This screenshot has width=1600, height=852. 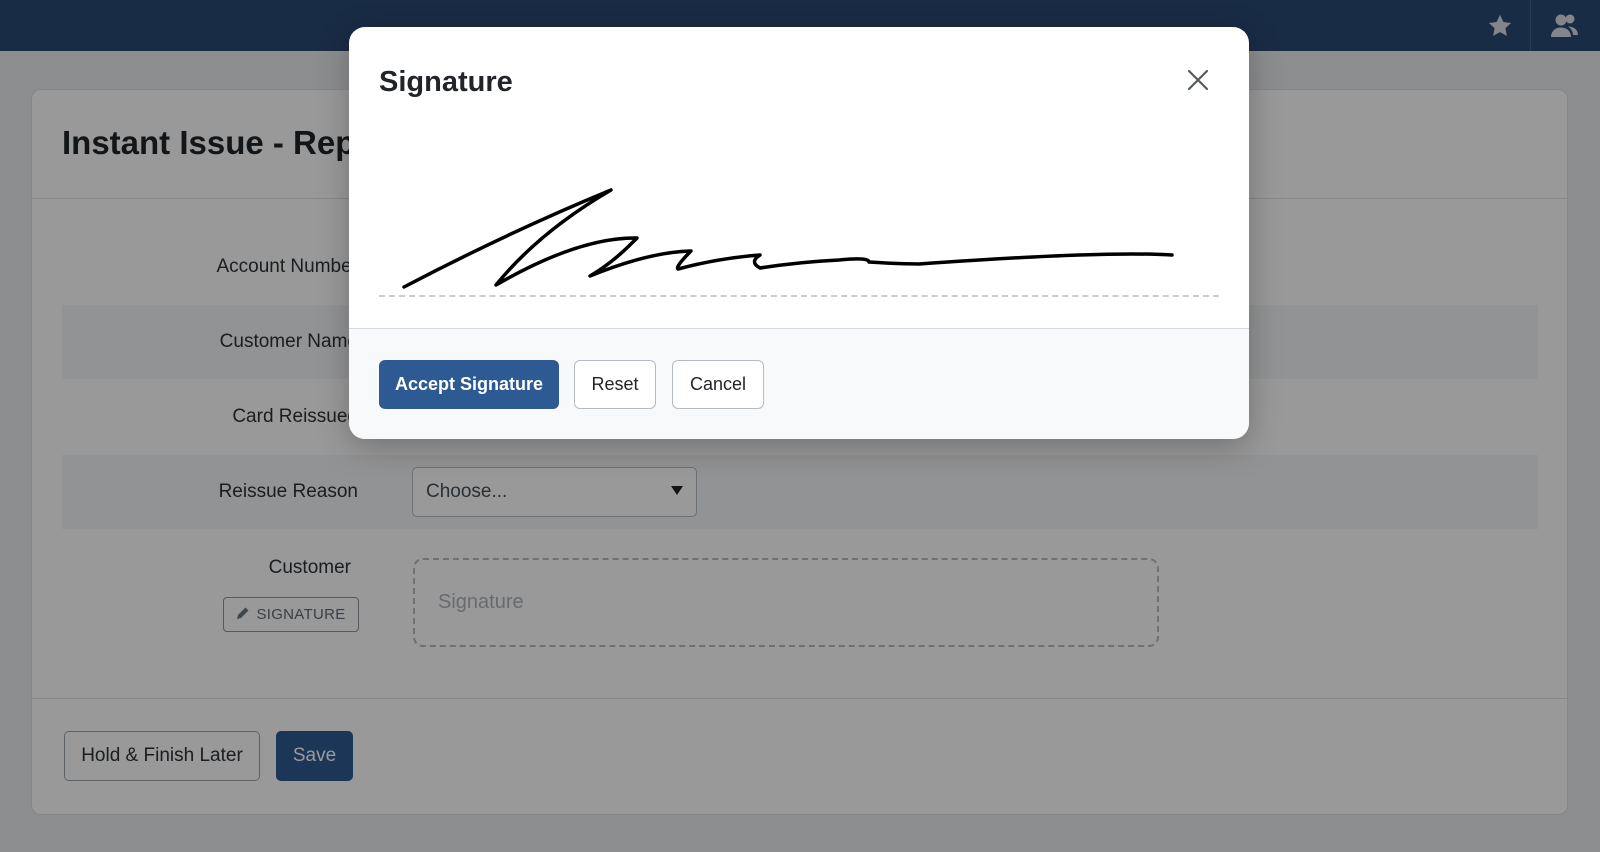 What do you see at coordinates (446, 82) in the screenshot?
I see `modal-title: Signature` at bounding box center [446, 82].